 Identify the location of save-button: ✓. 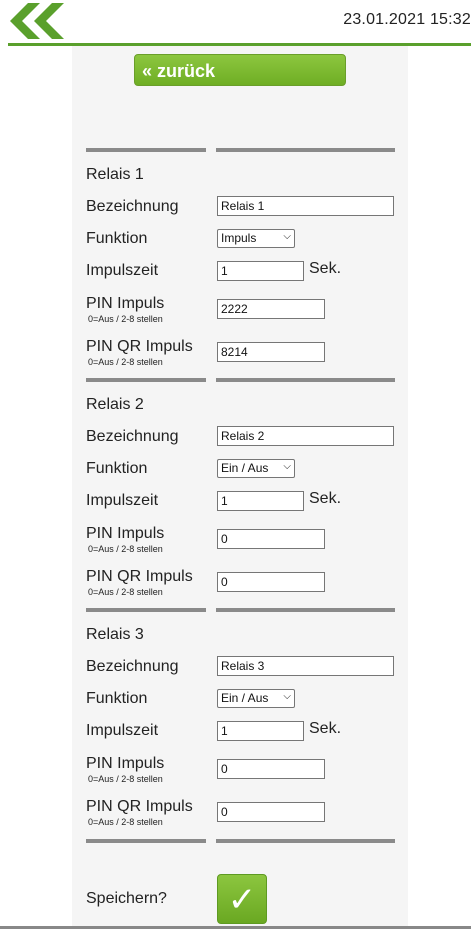
(242, 899).